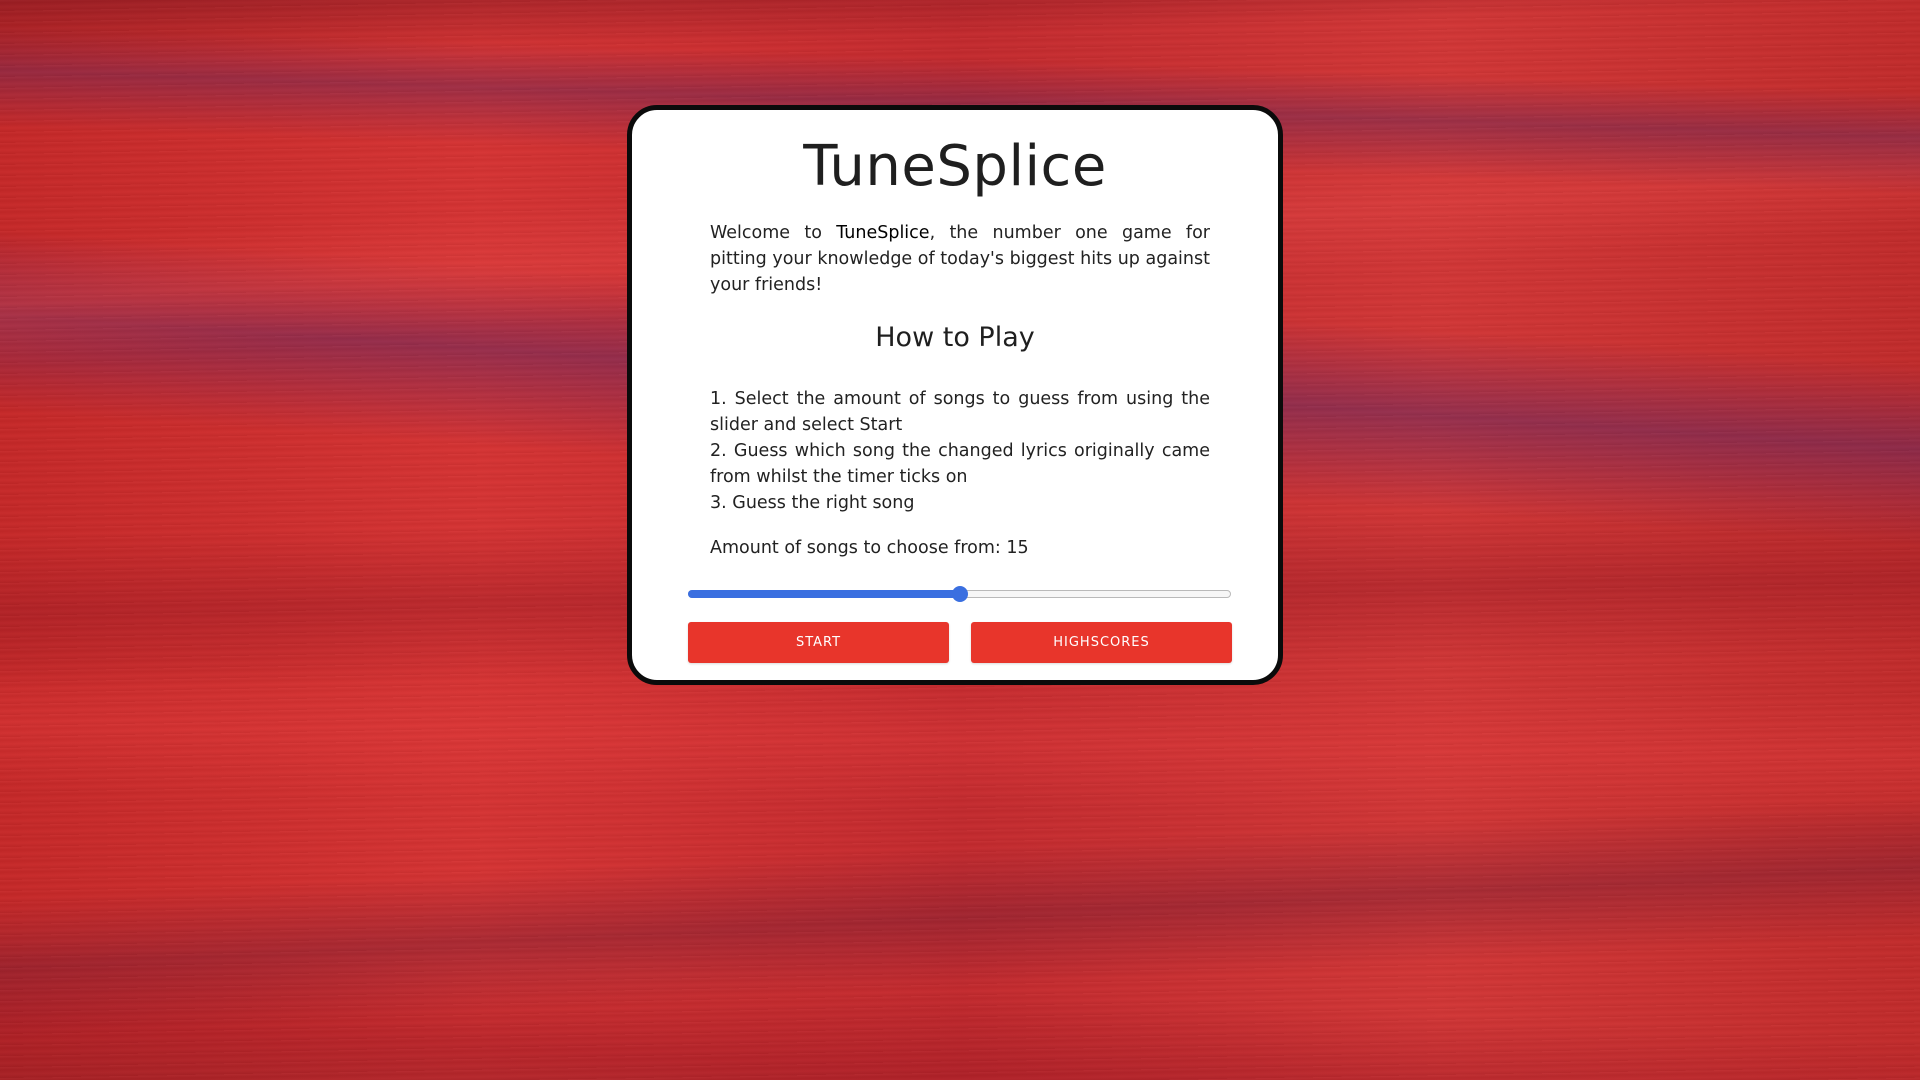 This screenshot has width=1920, height=1080. Describe the element at coordinates (773, 233) in the screenshot. I see `intro-prefix: Welcome to` at that location.